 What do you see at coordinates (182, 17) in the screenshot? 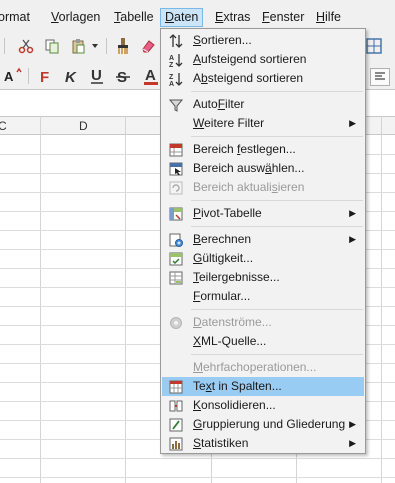
I see `menu-daten: Daten` at bounding box center [182, 17].